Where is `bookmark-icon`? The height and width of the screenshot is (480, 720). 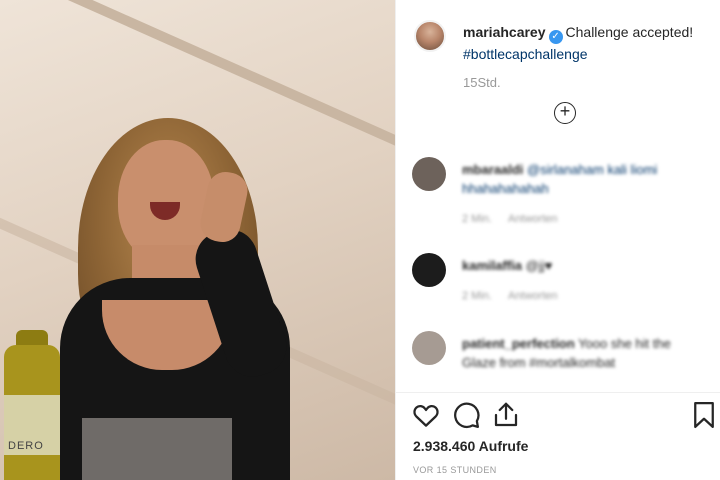 bookmark-icon is located at coordinates (704, 415).